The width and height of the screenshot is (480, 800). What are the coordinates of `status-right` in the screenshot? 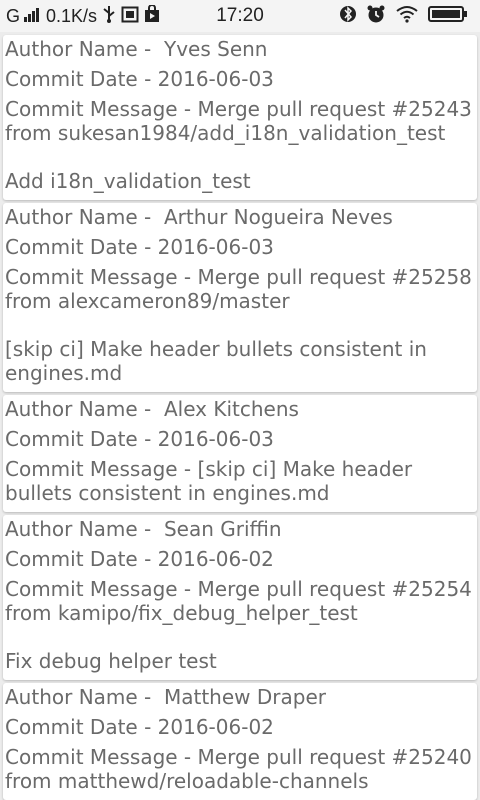 It's located at (404, 16).